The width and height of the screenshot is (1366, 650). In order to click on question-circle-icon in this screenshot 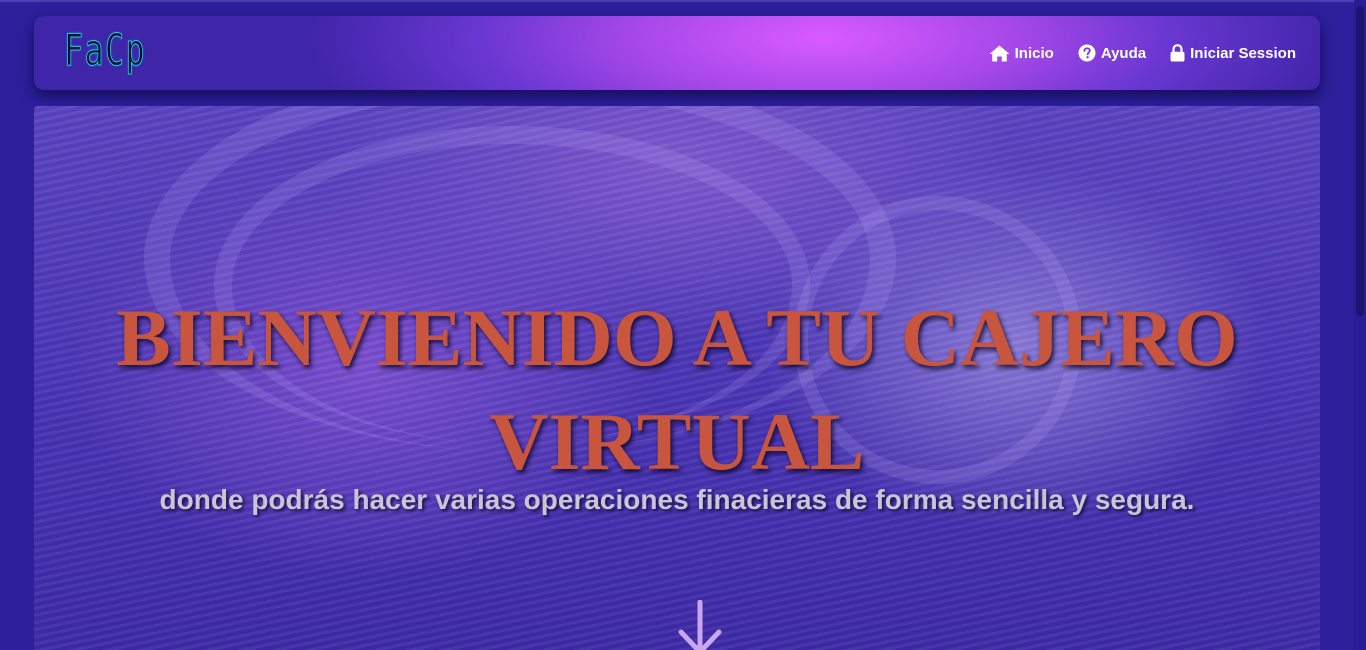, I will do `click(1087, 53)`.